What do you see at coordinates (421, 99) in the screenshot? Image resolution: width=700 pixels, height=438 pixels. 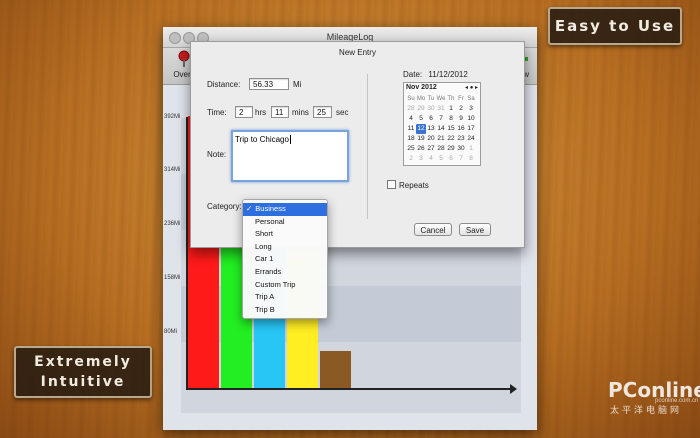 I see `calendar-weekday-label: Mo` at bounding box center [421, 99].